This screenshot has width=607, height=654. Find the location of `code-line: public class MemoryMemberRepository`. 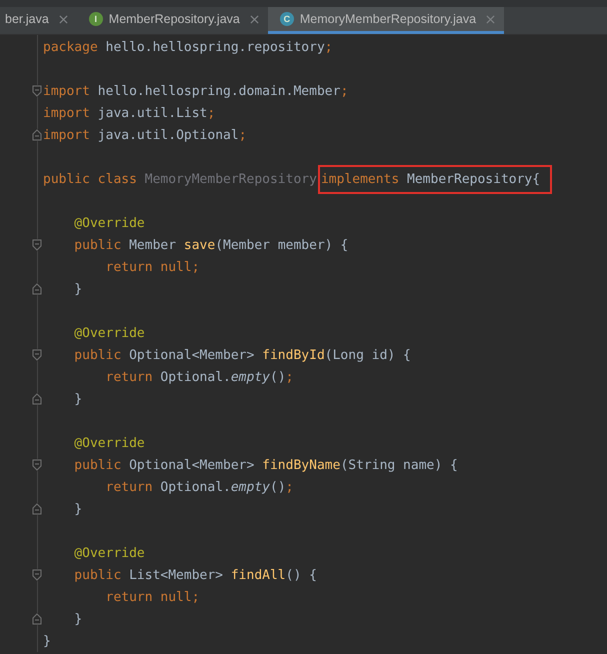

code-line: public class MemoryMemberRepository is located at coordinates (180, 179).